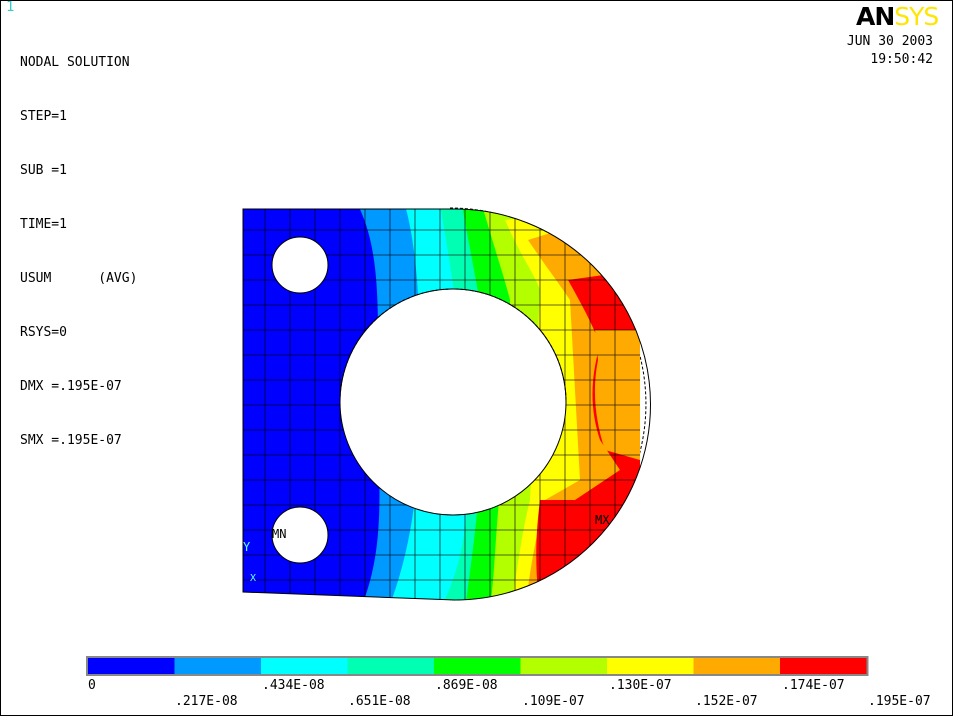 The image size is (953, 716). I want to click on legend-label-7: .152E-07, so click(726, 701).